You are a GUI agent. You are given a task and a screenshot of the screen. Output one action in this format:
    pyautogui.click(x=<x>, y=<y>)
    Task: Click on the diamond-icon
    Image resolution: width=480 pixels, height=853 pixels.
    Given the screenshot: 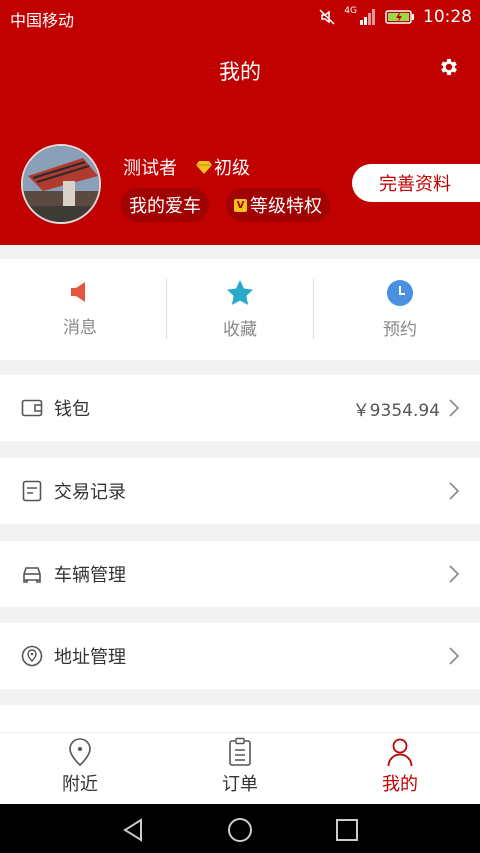 What is the action you would take?
    pyautogui.click(x=204, y=167)
    